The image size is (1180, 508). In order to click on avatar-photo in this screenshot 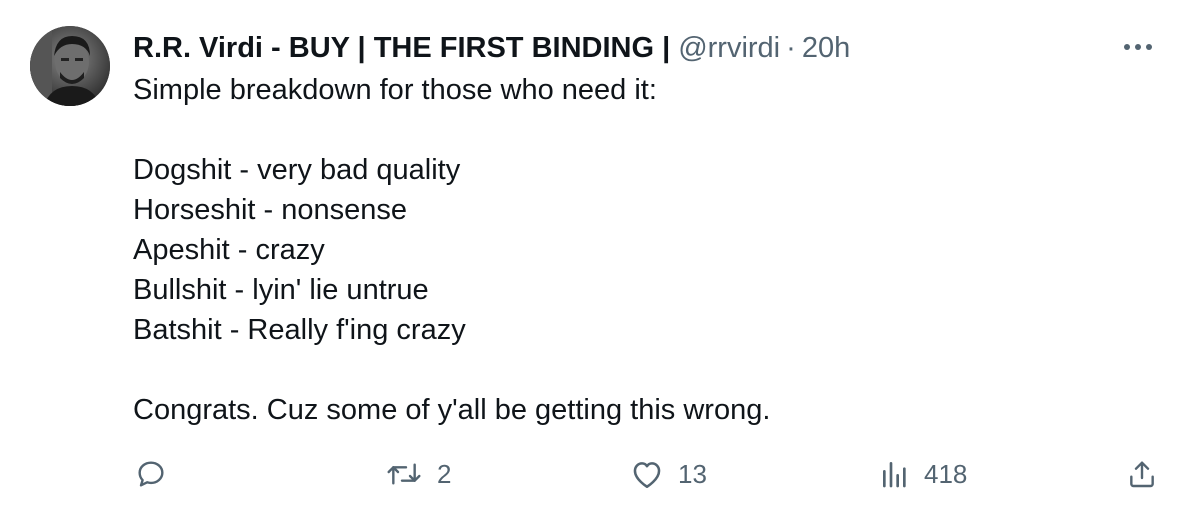, I will do `click(70, 66)`.